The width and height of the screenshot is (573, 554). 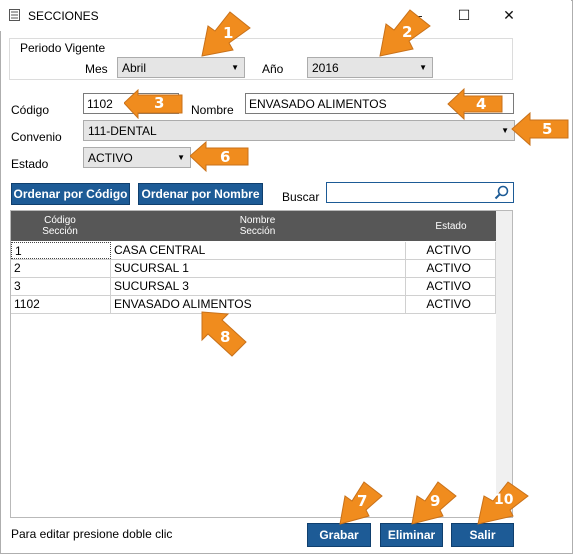 I want to click on window-icon, so click(x=14, y=15).